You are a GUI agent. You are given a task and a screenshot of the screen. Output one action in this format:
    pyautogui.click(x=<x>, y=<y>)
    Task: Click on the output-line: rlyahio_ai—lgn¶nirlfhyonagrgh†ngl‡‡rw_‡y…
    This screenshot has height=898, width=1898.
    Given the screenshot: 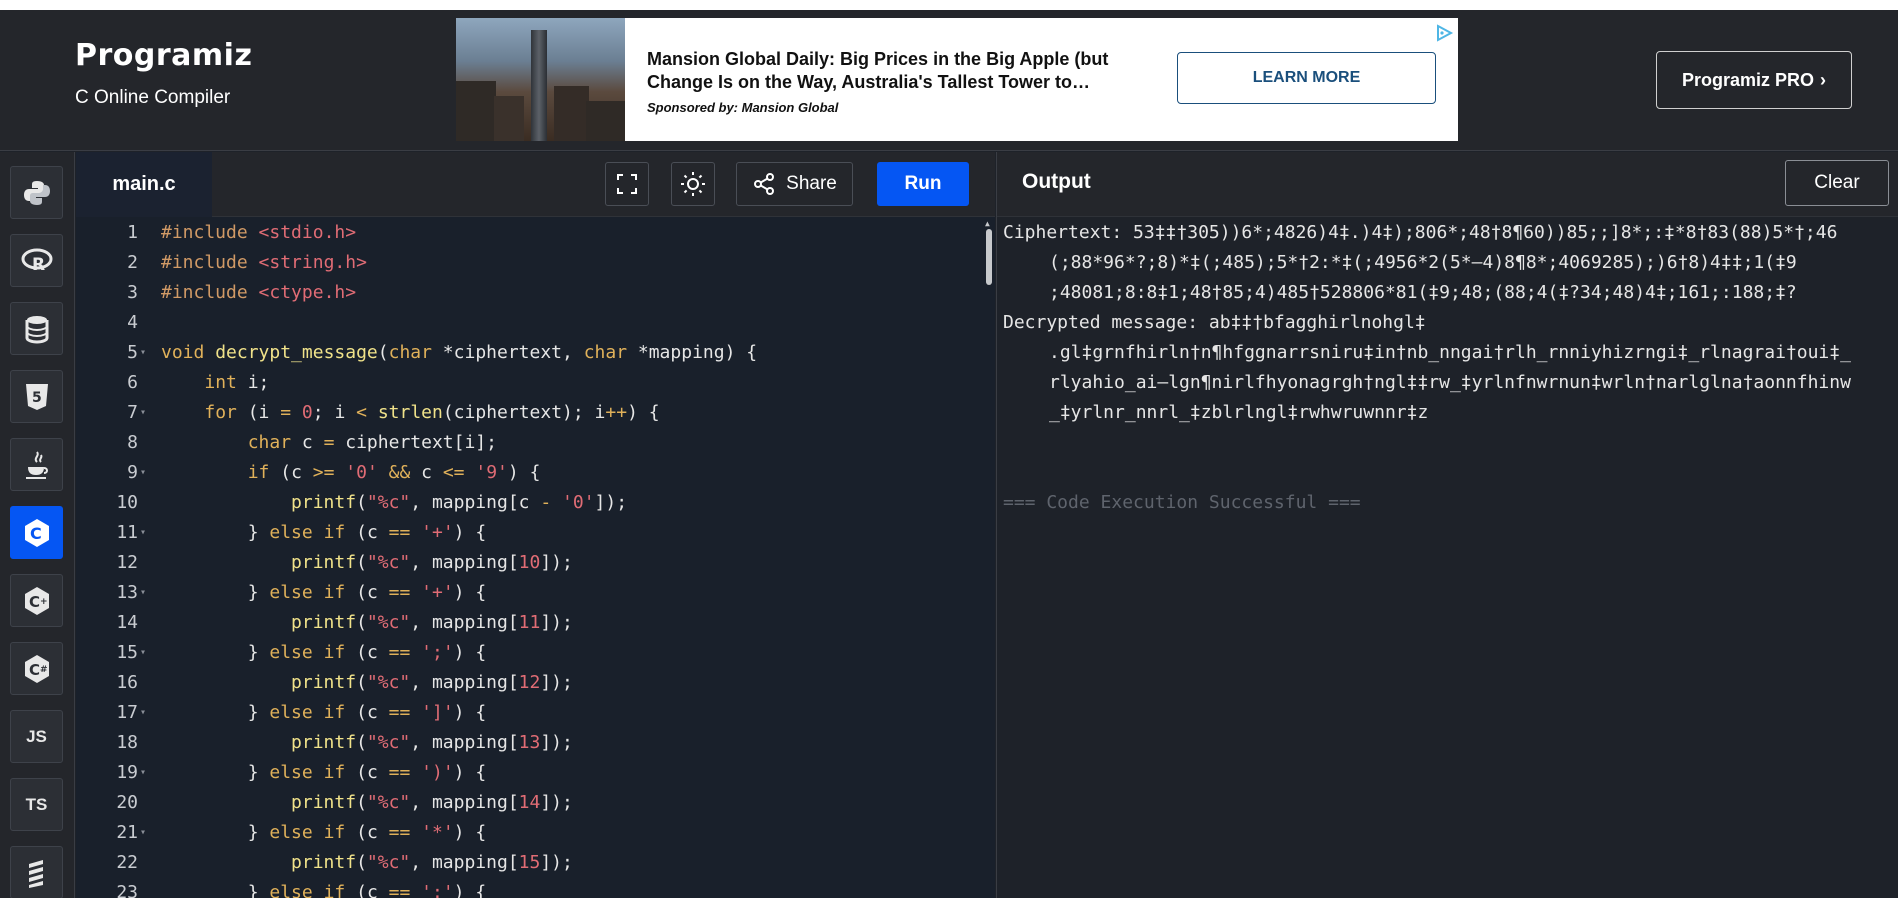 What is the action you would take?
    pyautogui.click(x=1450, y=382)
    